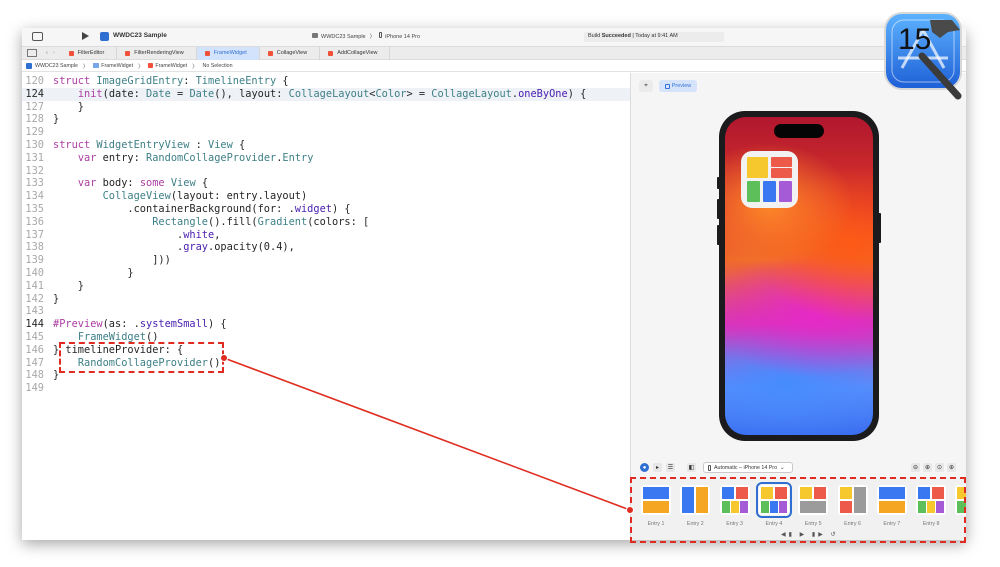  Describe the element at coordinates (34, 93) in the screenshot. I see `line-number: 124` at that location.